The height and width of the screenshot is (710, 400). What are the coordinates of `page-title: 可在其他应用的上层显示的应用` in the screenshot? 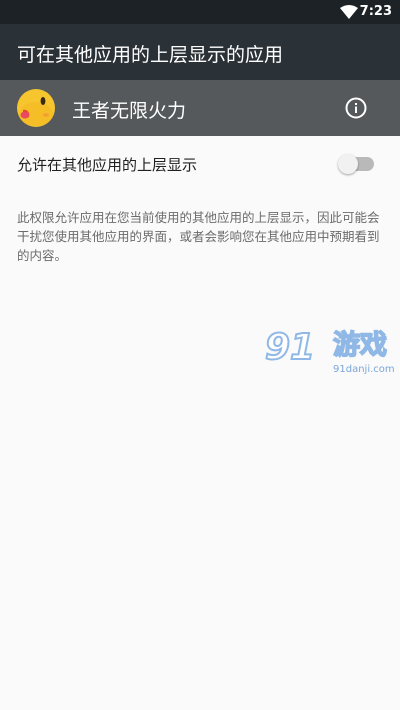 It's located at (150, 55).